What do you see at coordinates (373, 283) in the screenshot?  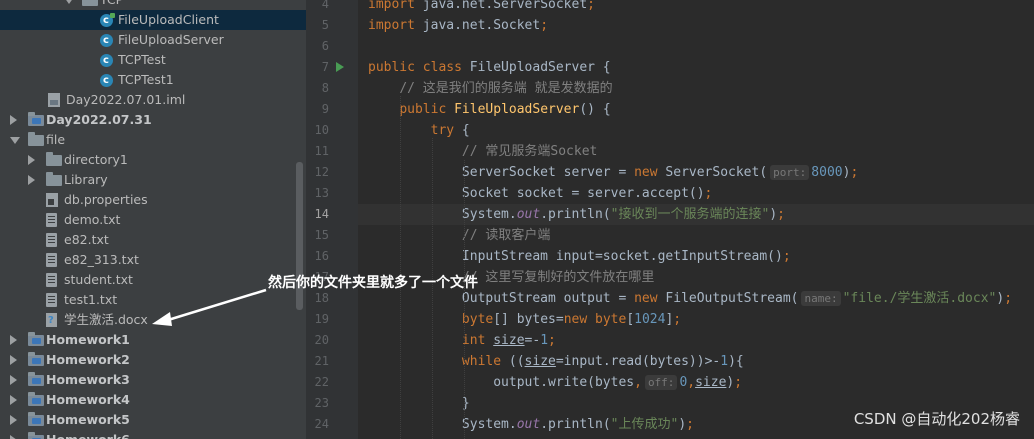 I see `annotation-text: 然后你的文件夹里就多了一个文件` at bounding box center [373, 283].